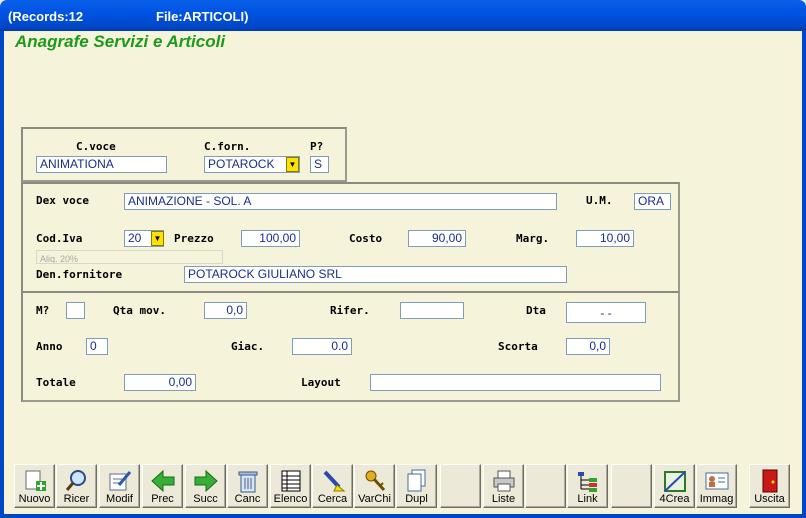 The height and width of the screenshot is (518, 806). I want to click on succ-button: Succ, so click(205, 486).